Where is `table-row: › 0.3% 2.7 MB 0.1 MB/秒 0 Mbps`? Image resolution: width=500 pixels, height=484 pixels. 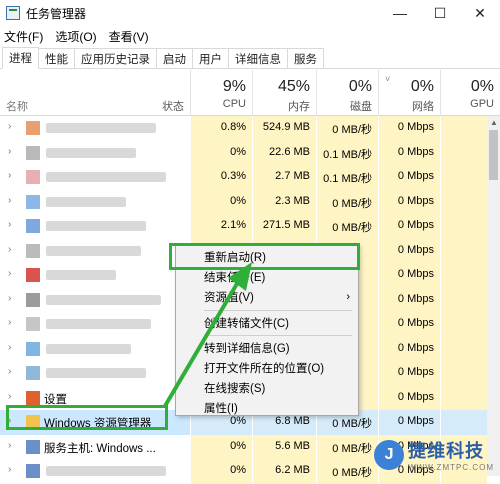 table-row: › 0.3% 2.7 MB 0.1 MB/秒 0 Mbps is located at coordinates (243, 177).